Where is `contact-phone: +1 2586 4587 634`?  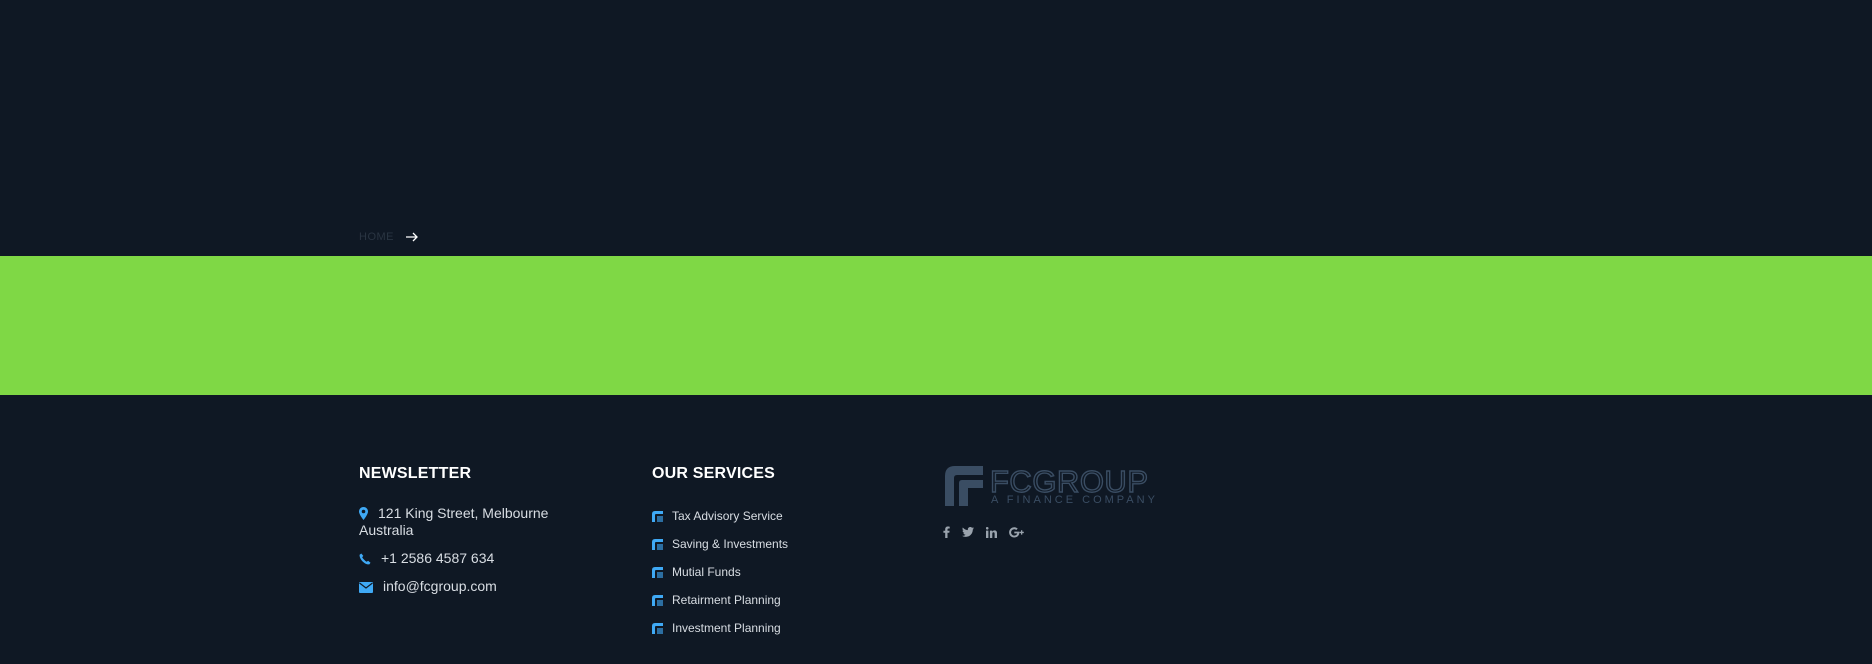 contact-phone: +1 2586 4587 634 is located at coordinates (479, 558).